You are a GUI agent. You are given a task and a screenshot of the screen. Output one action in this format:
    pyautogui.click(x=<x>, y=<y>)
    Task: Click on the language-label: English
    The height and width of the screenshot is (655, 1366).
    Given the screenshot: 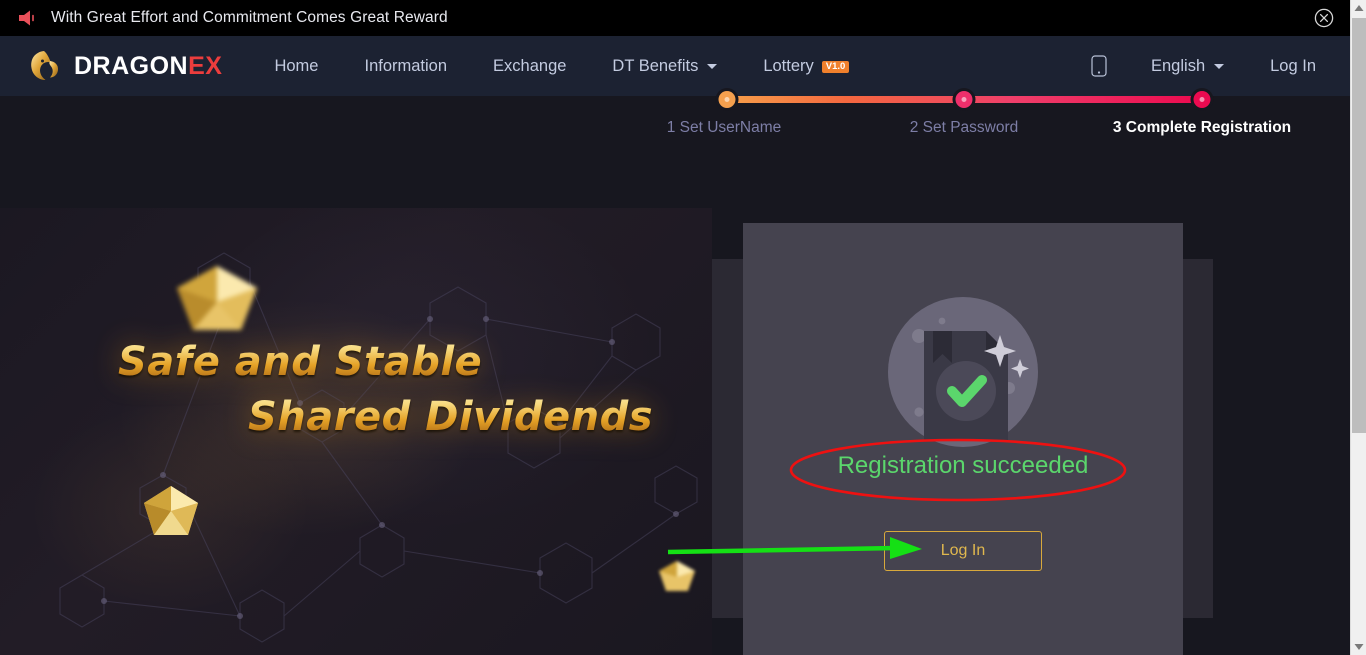 What is the action you would take?
    pyautogui.click(x=1178, y=65)
    